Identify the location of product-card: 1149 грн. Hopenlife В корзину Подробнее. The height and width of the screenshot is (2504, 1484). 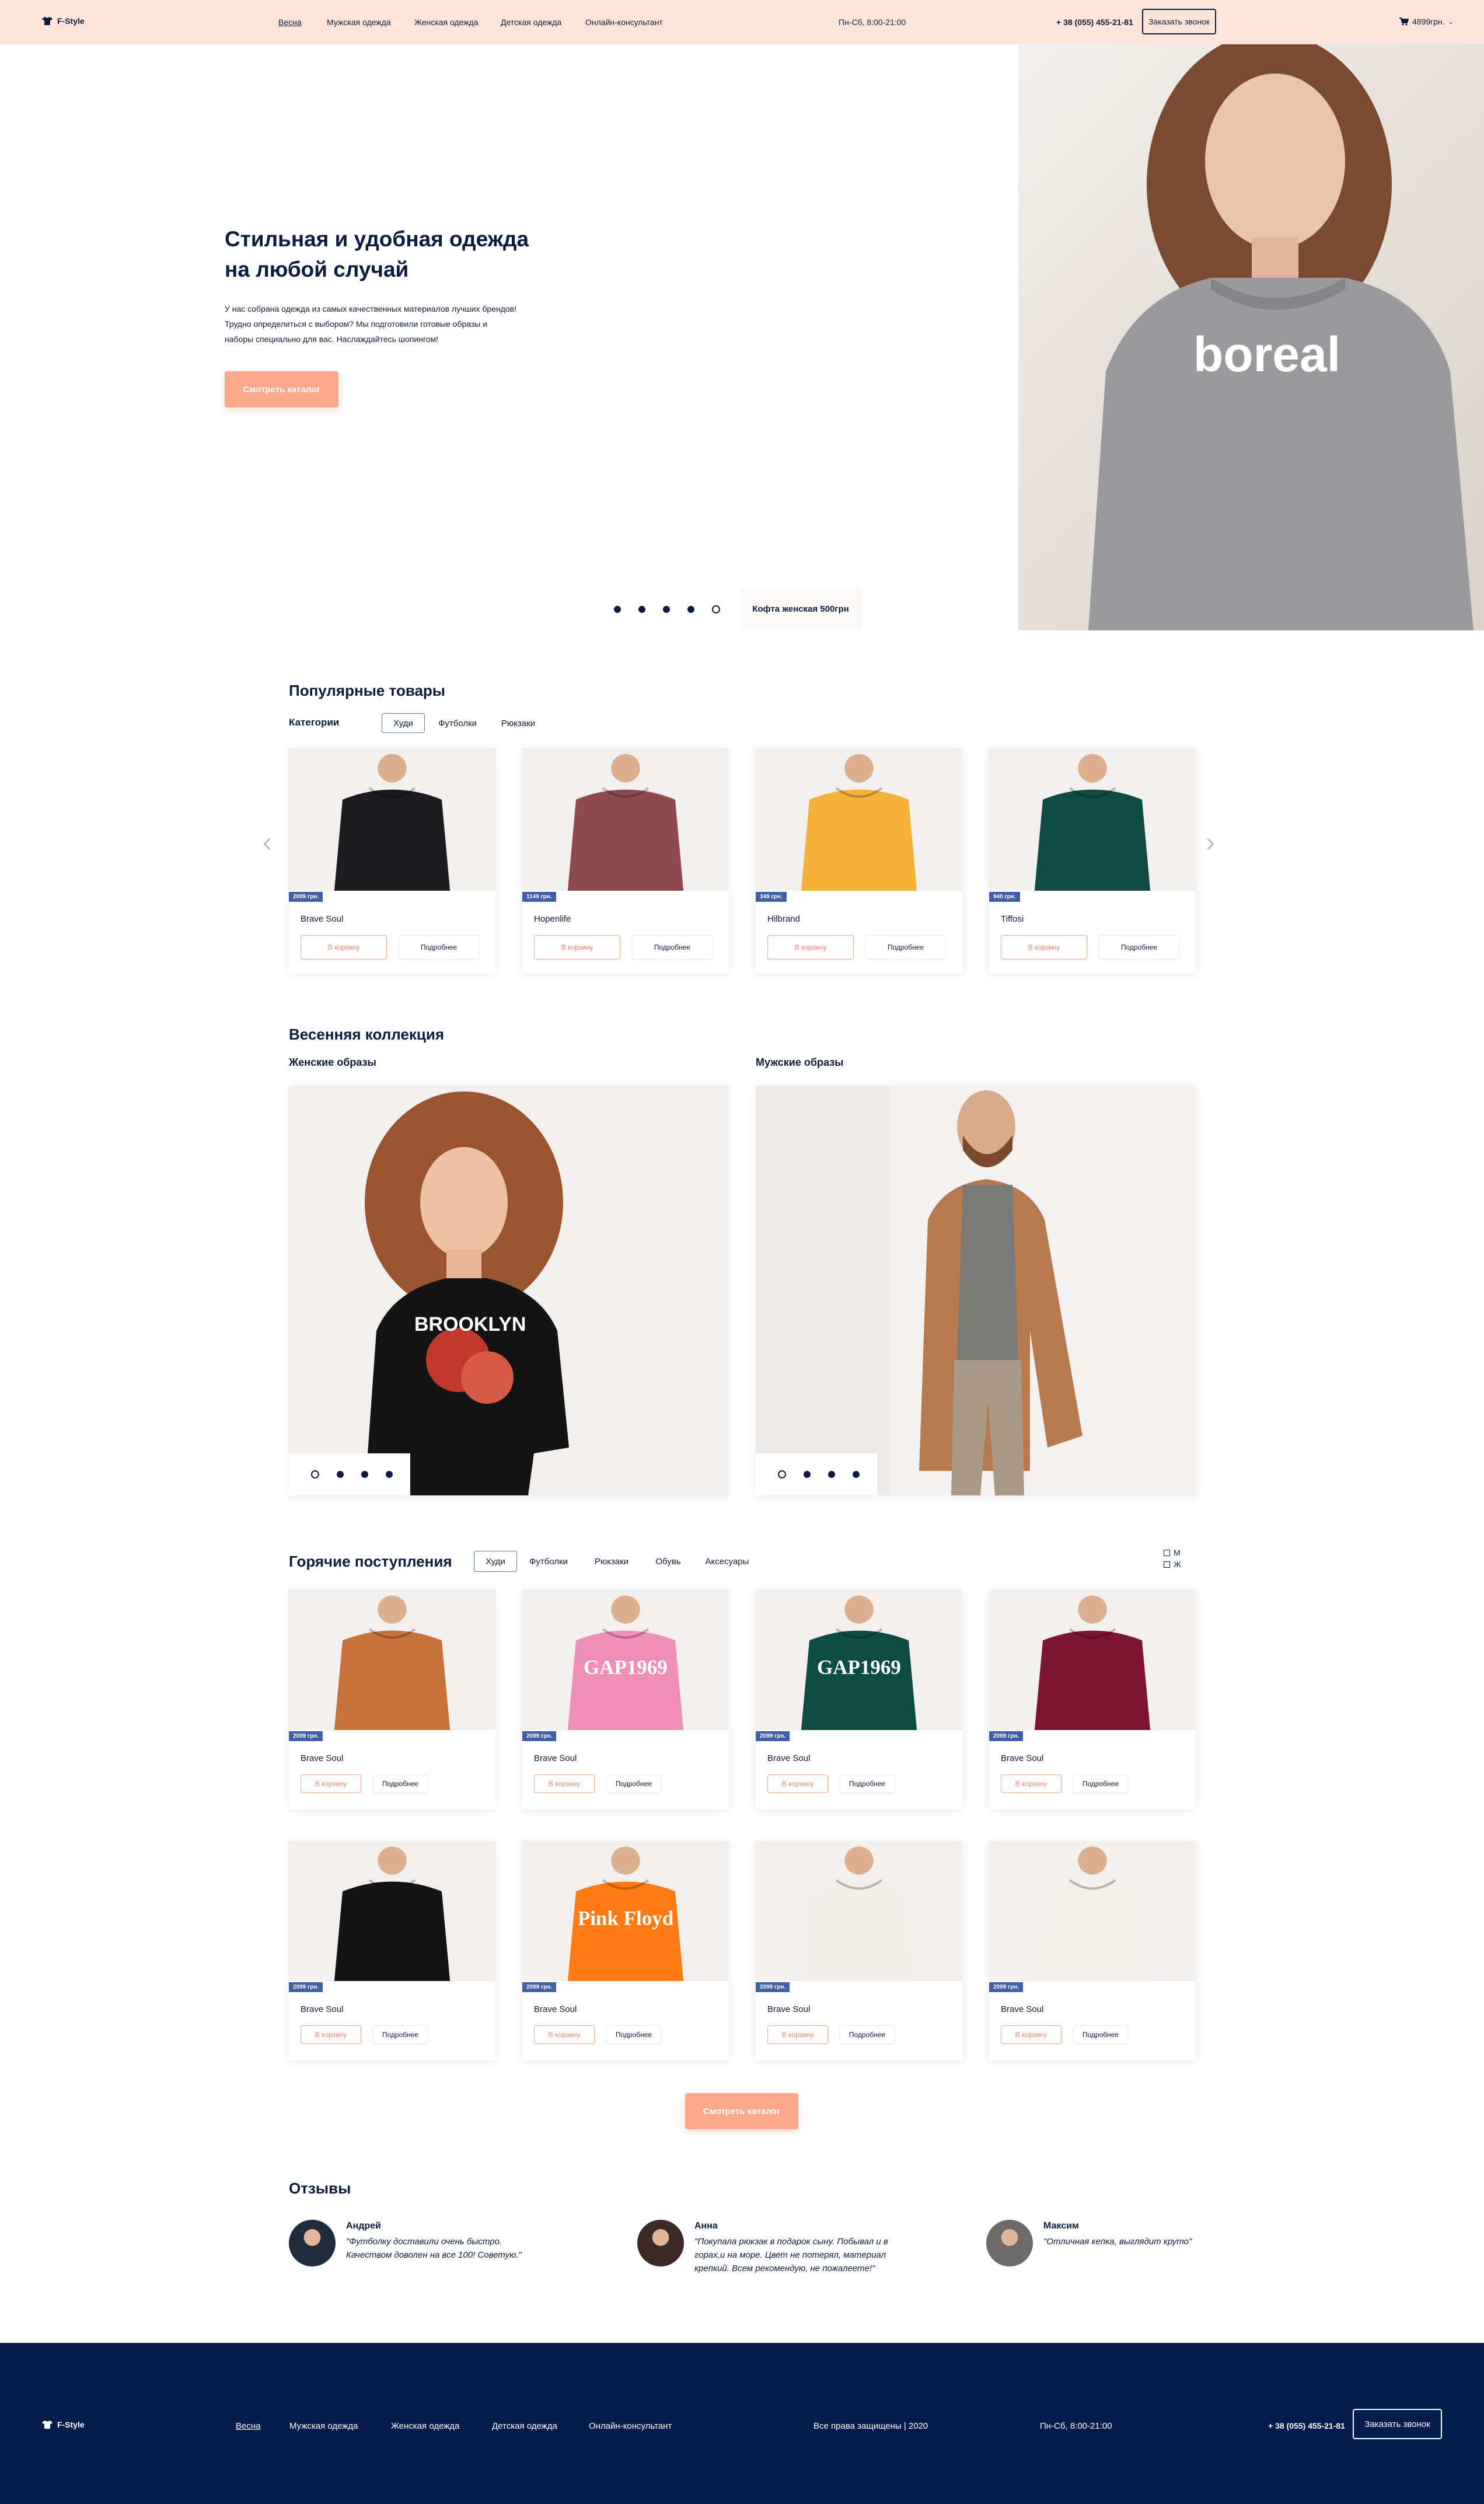
(625, 861).